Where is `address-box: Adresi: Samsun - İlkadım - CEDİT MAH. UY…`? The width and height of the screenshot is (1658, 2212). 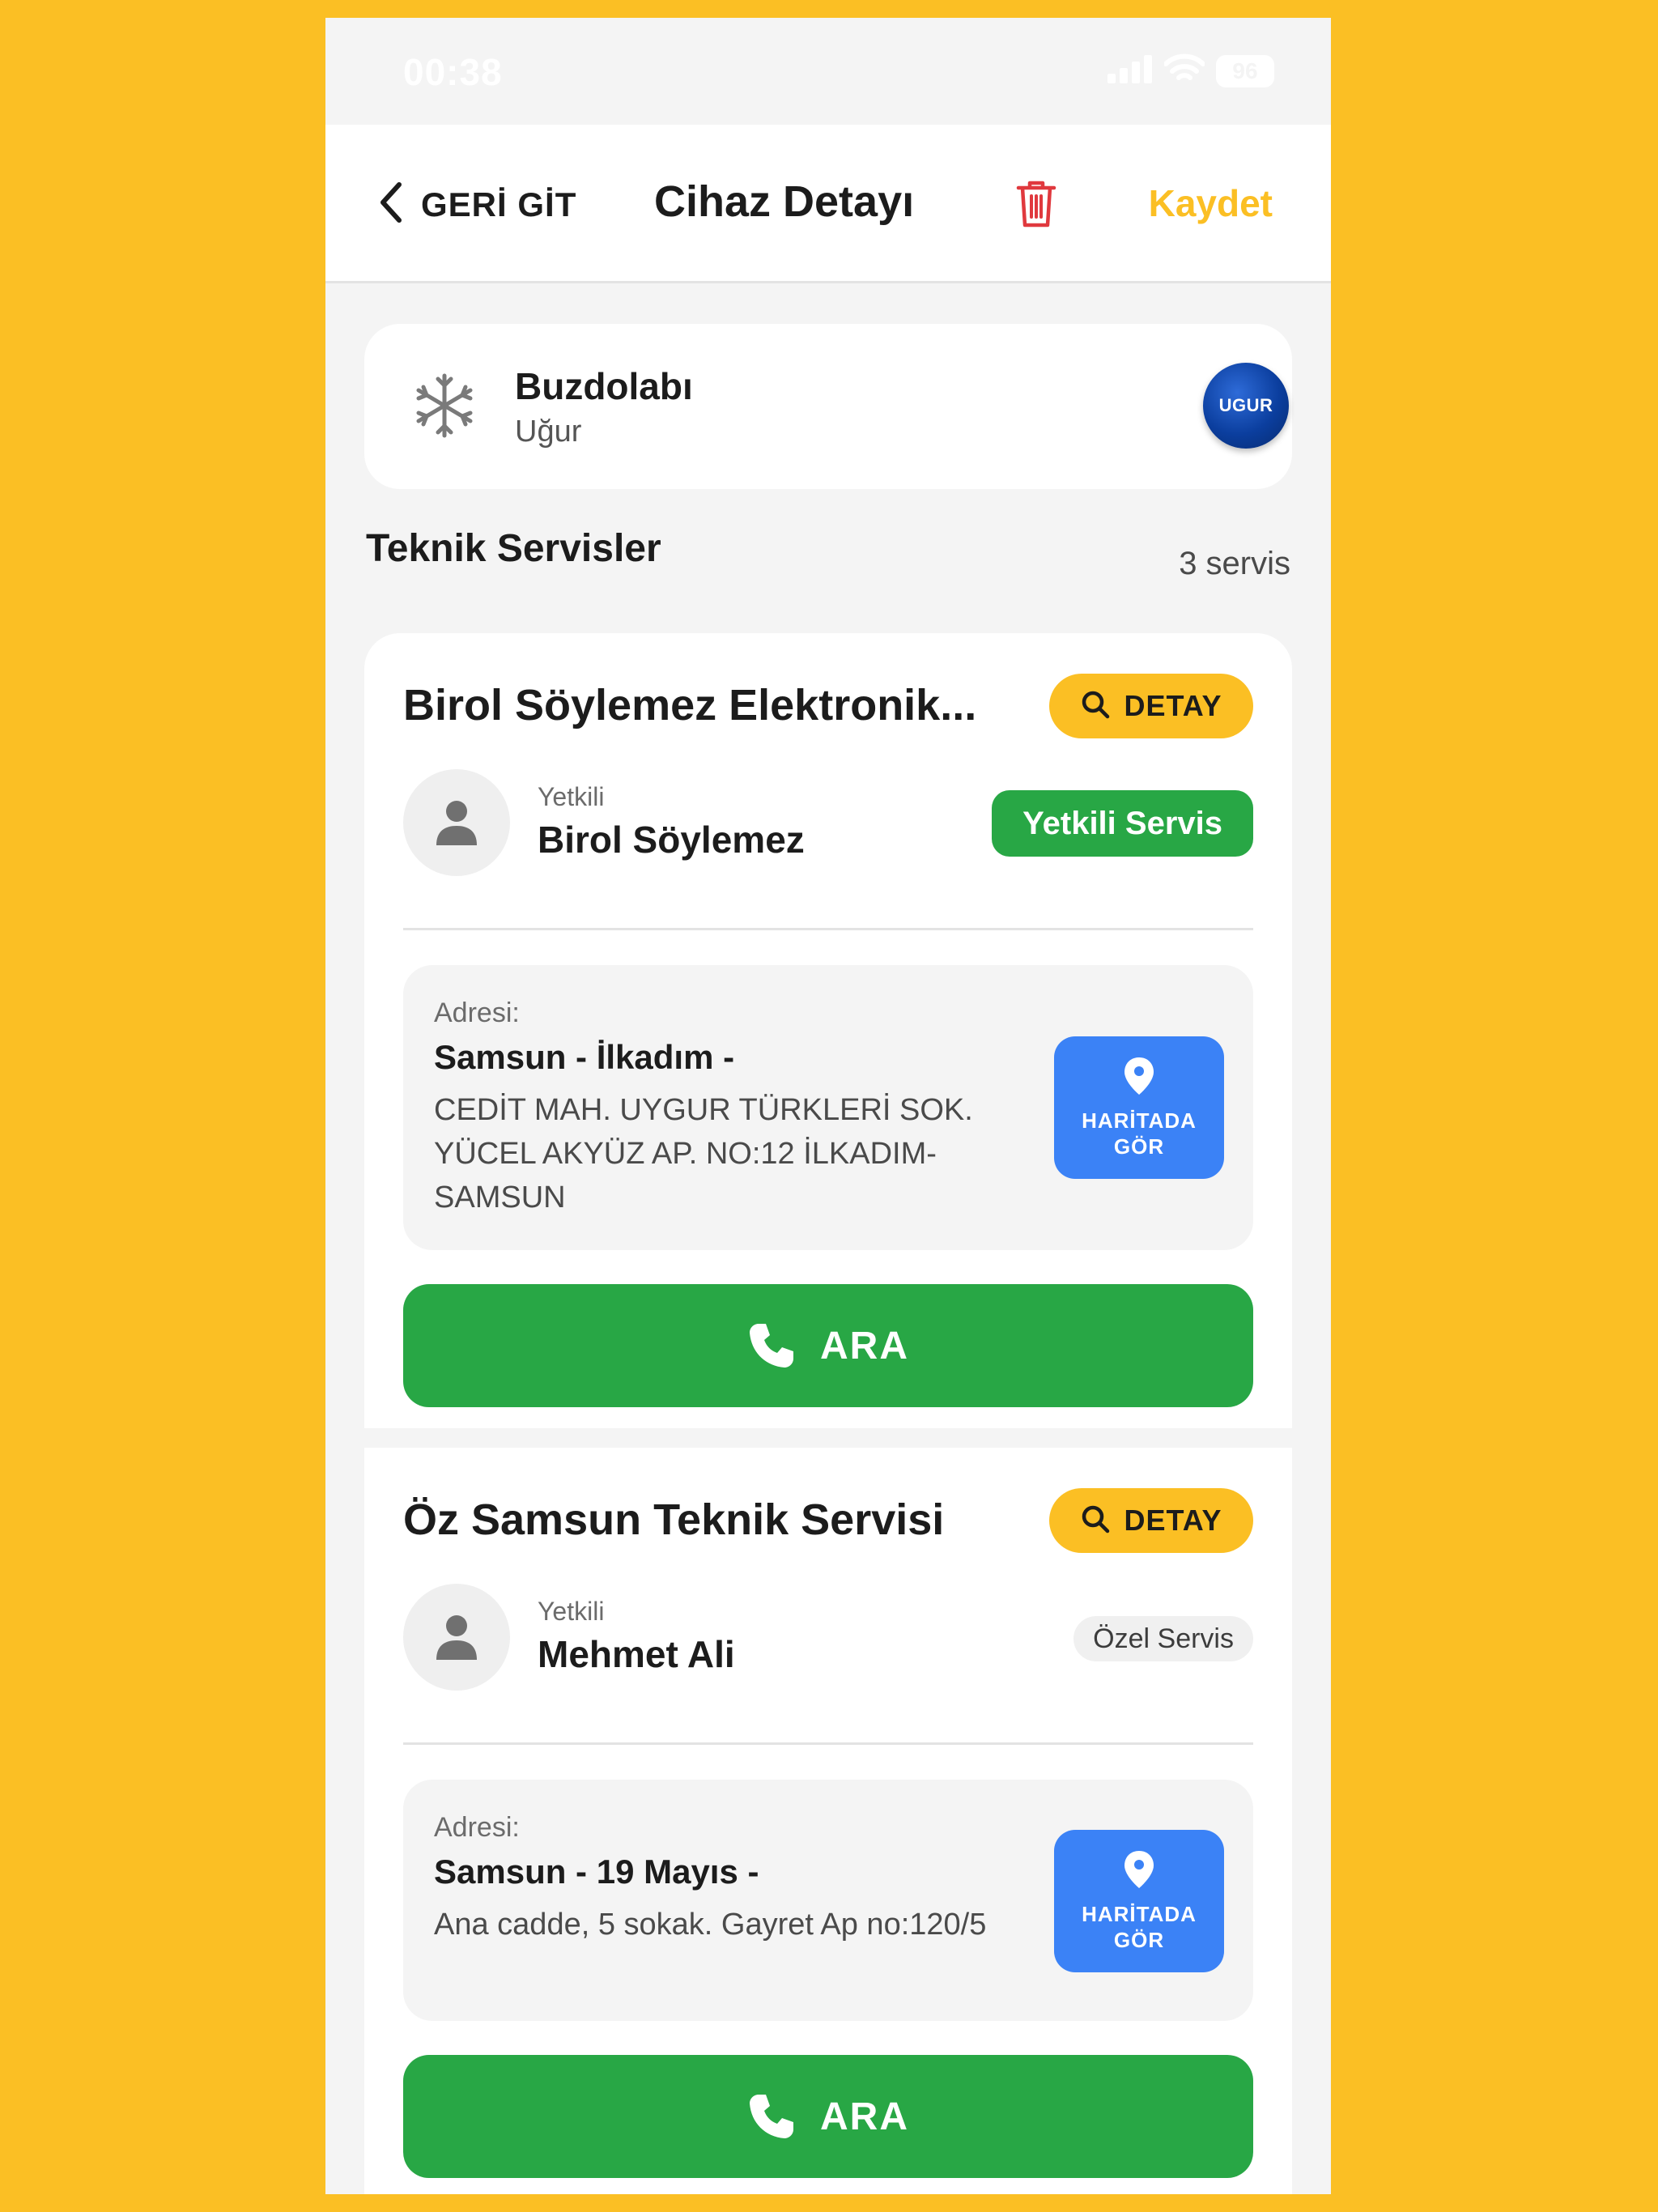
address-box: Adresi: Samsun - İlkadım - CEDİT MAH. UY… is located at coordinates (828, 1107).